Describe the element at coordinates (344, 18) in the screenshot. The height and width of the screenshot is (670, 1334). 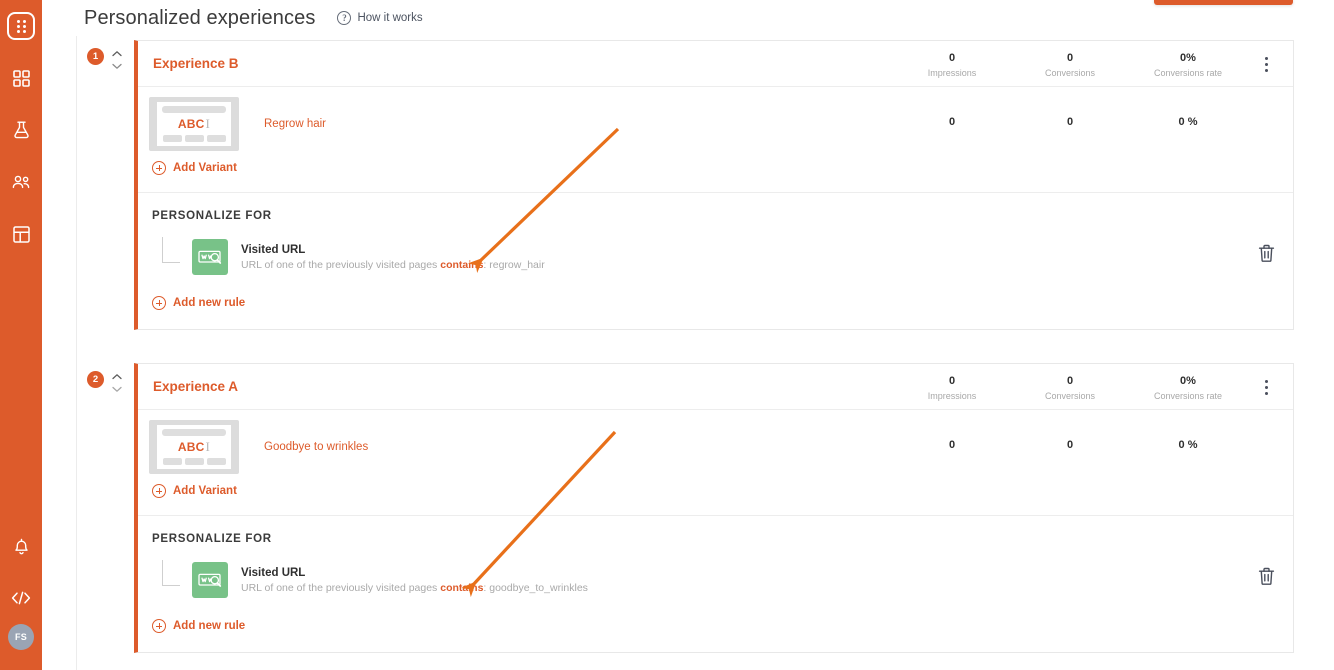
I see `question-mark-icon: ?` at that location.